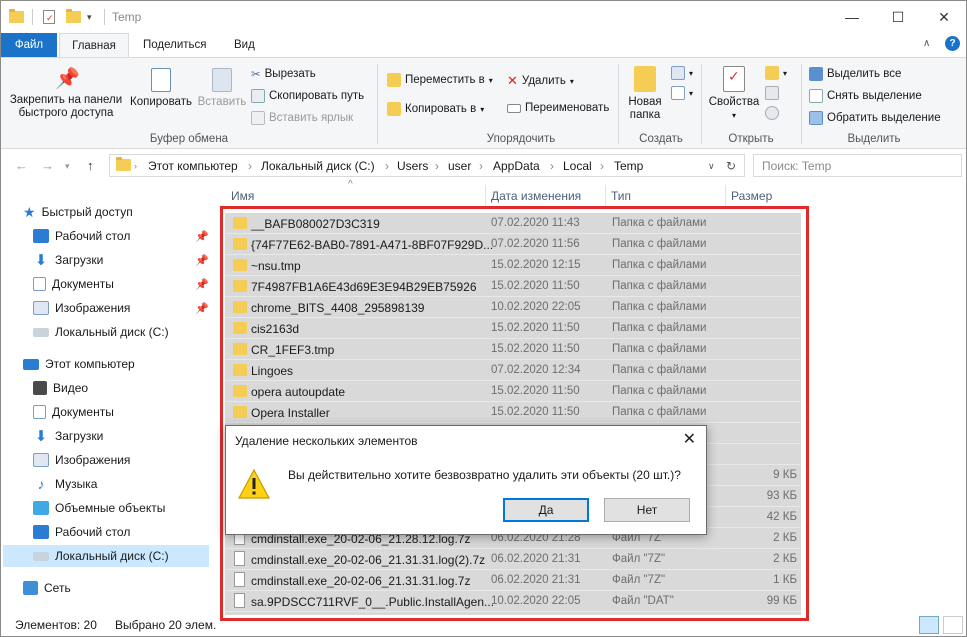  What do you see at coordinates (47, 165) in the screenshot?
I see `forward-arrow-icon: →` at bounding box center [47, 165].